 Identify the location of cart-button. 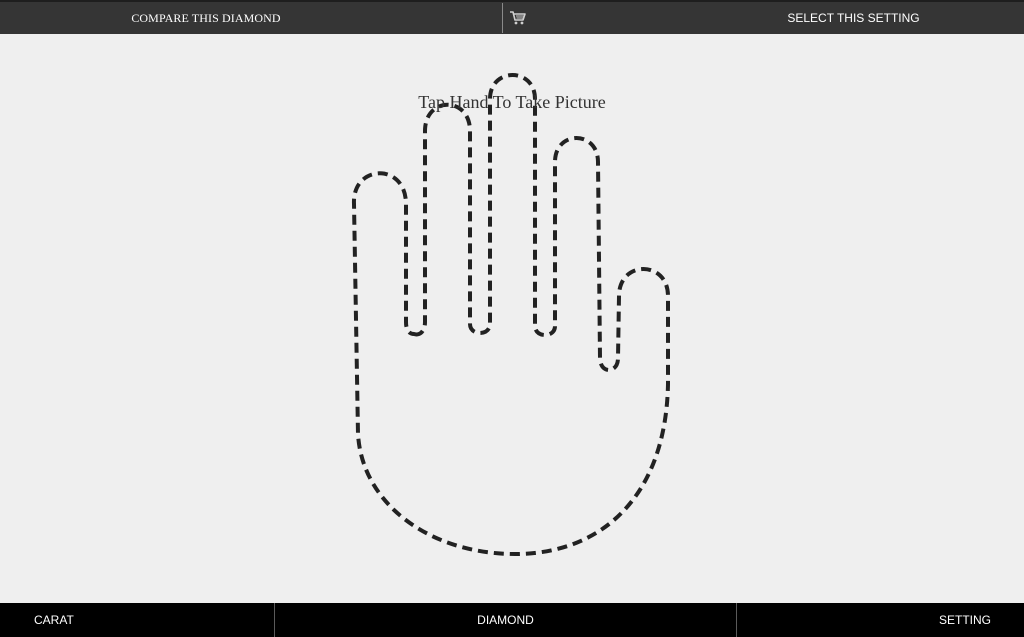
(518, 18).